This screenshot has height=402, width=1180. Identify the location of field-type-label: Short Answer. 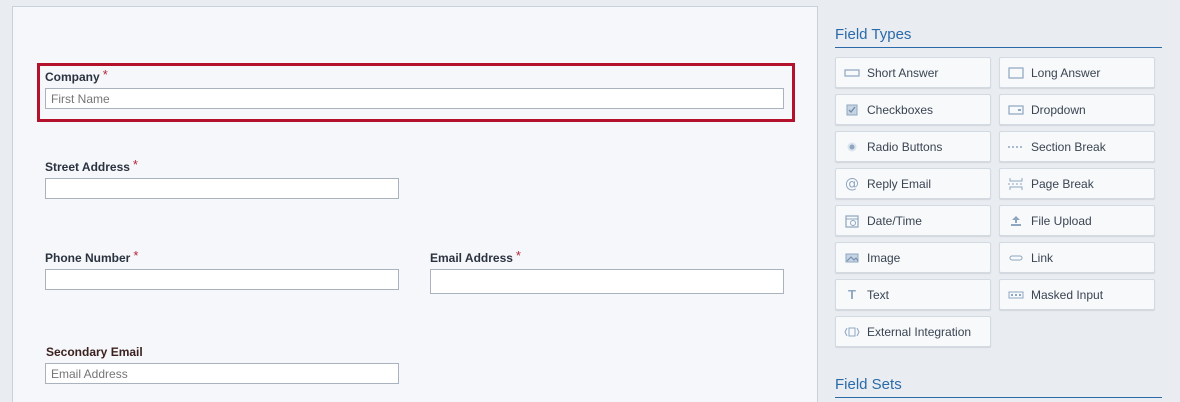
(903, 72).